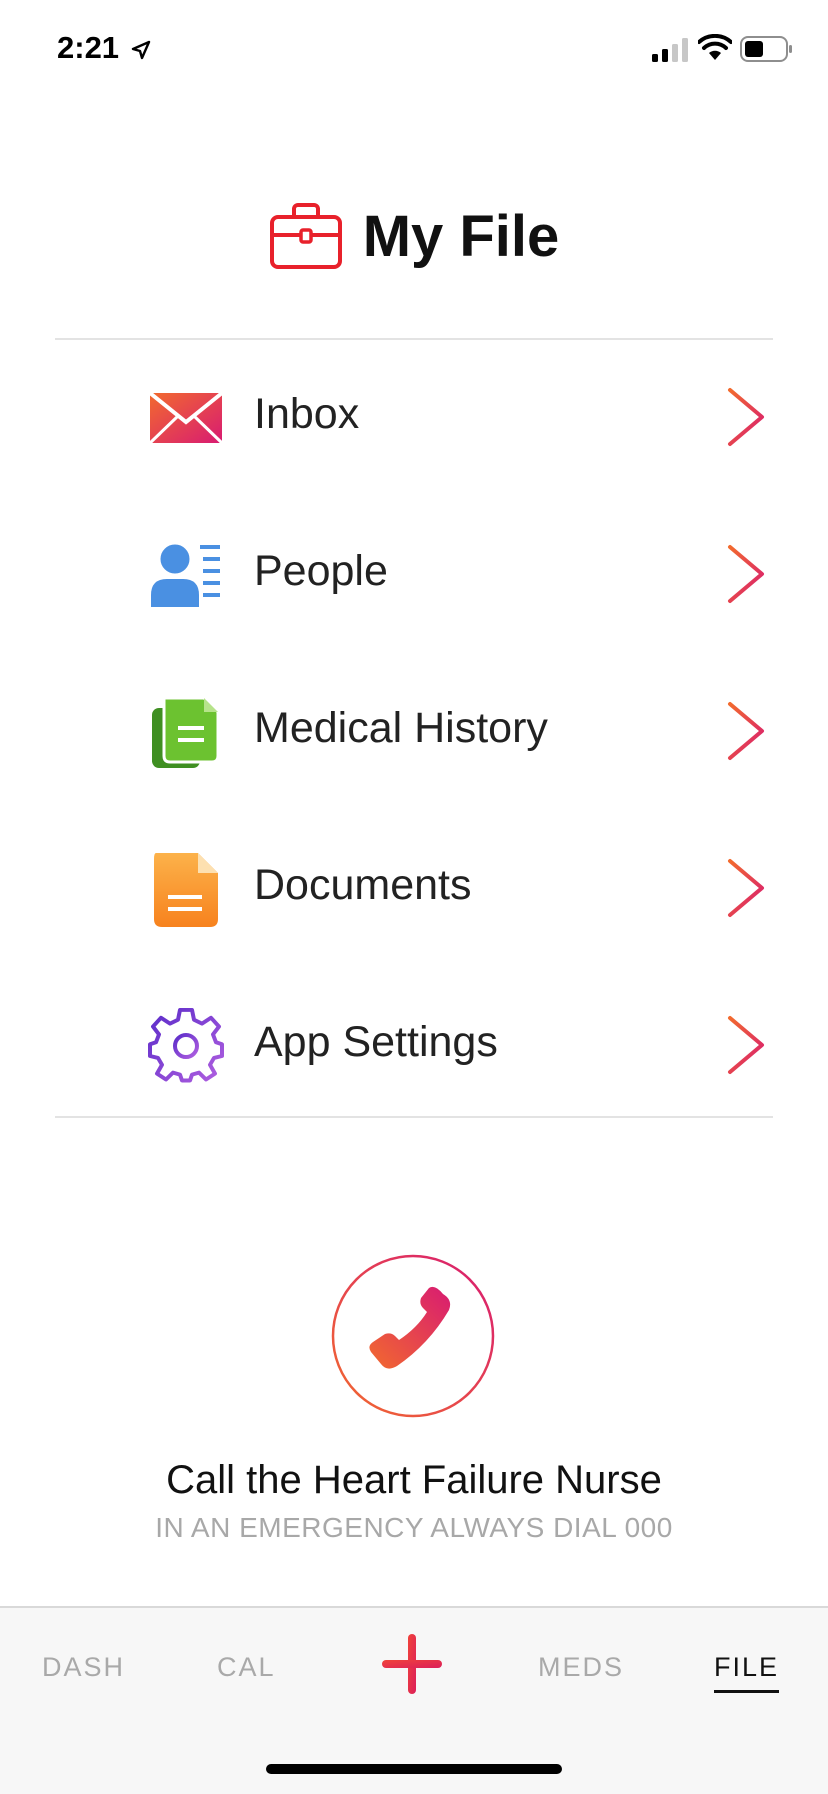 This screenshot has width=828, height=1794. I want to click on cellular-signal-icon, so click(670, 50).